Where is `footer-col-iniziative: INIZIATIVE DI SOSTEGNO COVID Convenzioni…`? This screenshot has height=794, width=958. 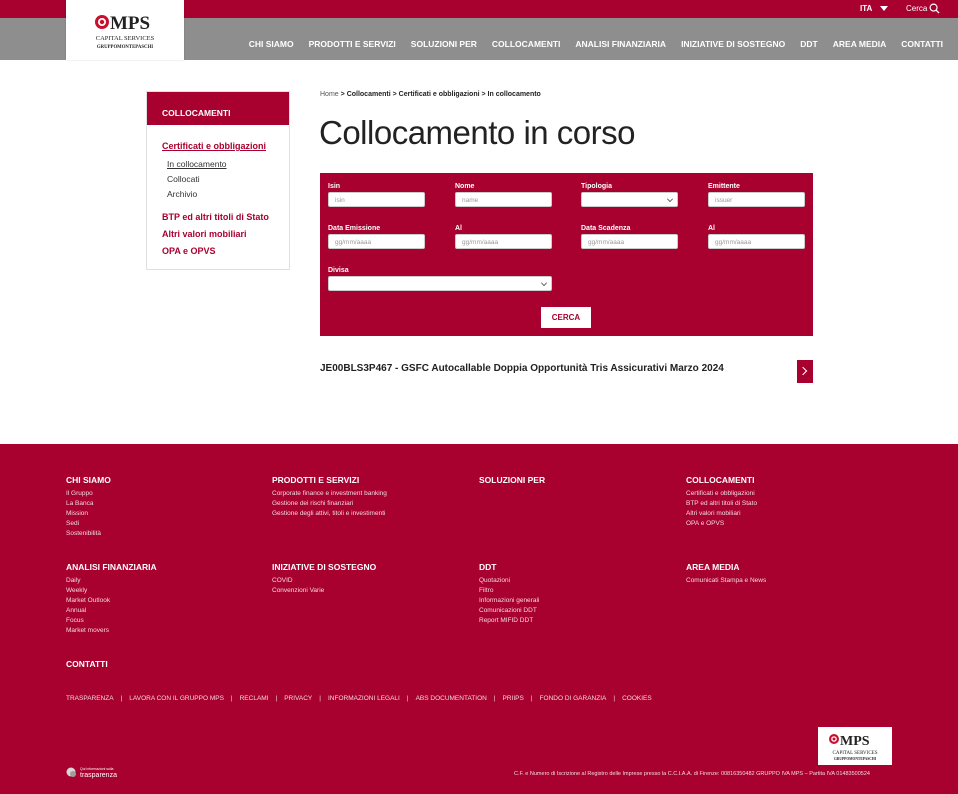
footer-col-iniziative: INIZIATIVE DI SOSTEGNO COVID Convenzioni… is located at coordinates (372, 579).